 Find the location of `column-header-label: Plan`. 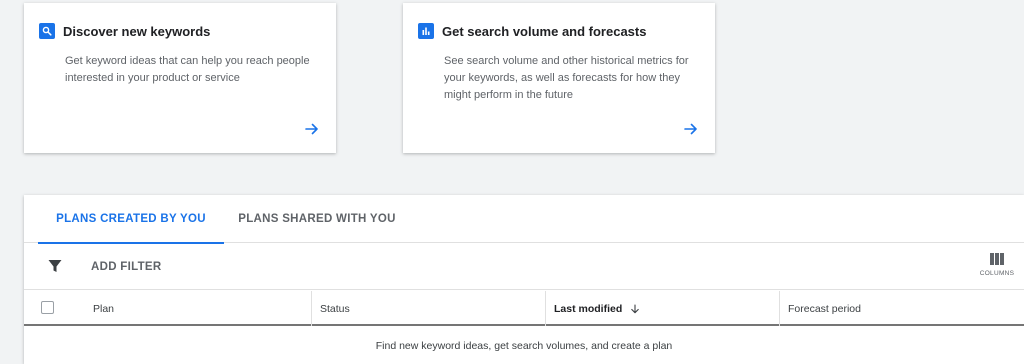

column-header-label: Plan is located at coordinates (104, 308).